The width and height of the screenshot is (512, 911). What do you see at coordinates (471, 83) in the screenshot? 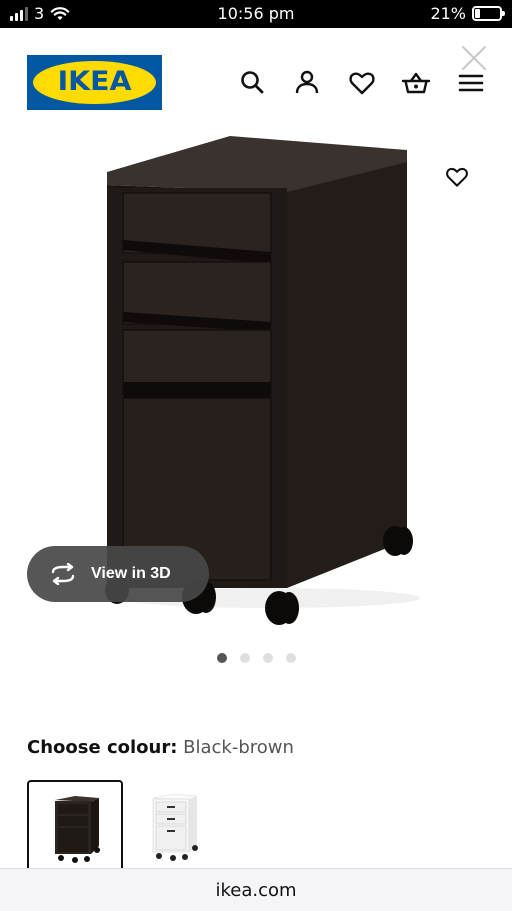
I see `menu-icon` at bounding box center [471, 83].